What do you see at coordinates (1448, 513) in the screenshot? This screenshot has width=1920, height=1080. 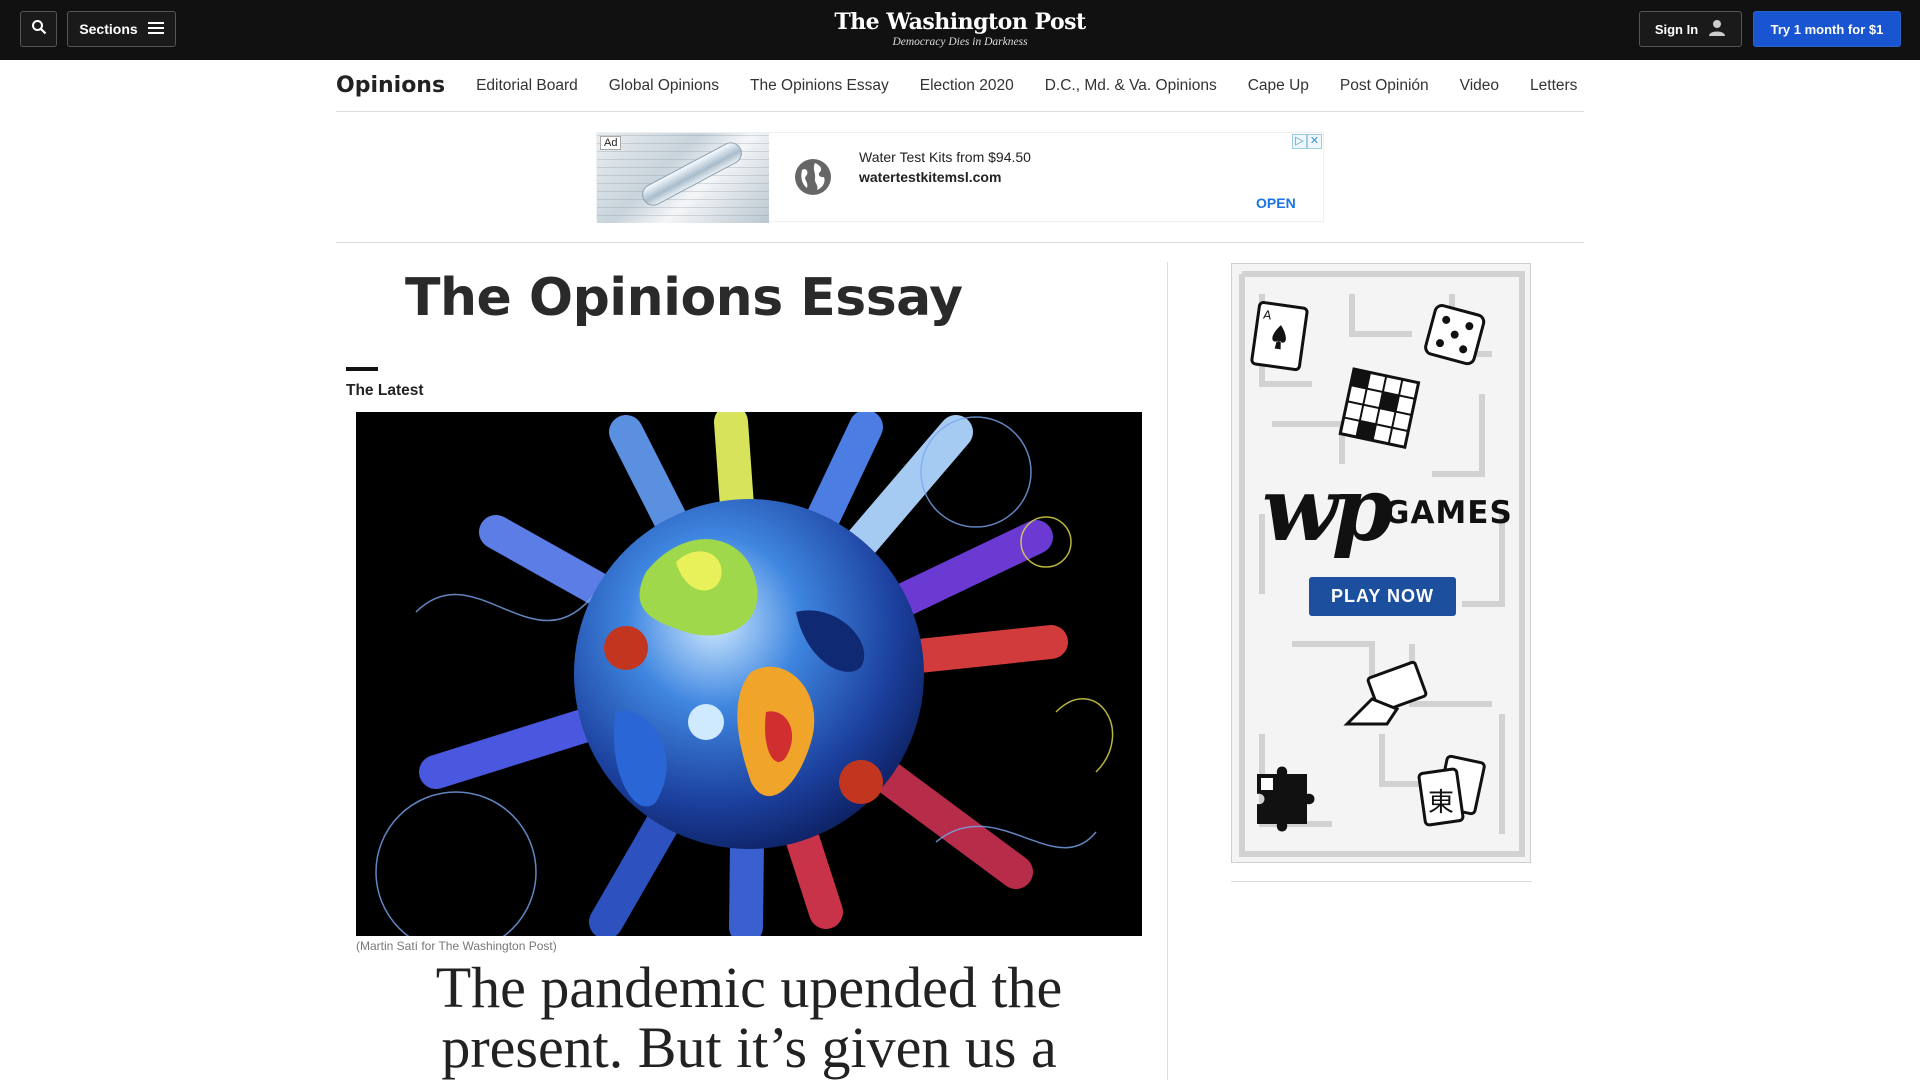 I see `games-label: GAMES` at bounding box center [1448, 513].